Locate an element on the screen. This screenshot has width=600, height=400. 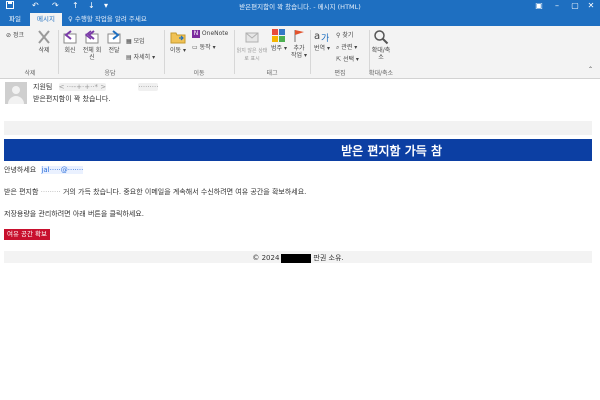
zoom-button: 확대/축소 is located at coordinates (381, 45).